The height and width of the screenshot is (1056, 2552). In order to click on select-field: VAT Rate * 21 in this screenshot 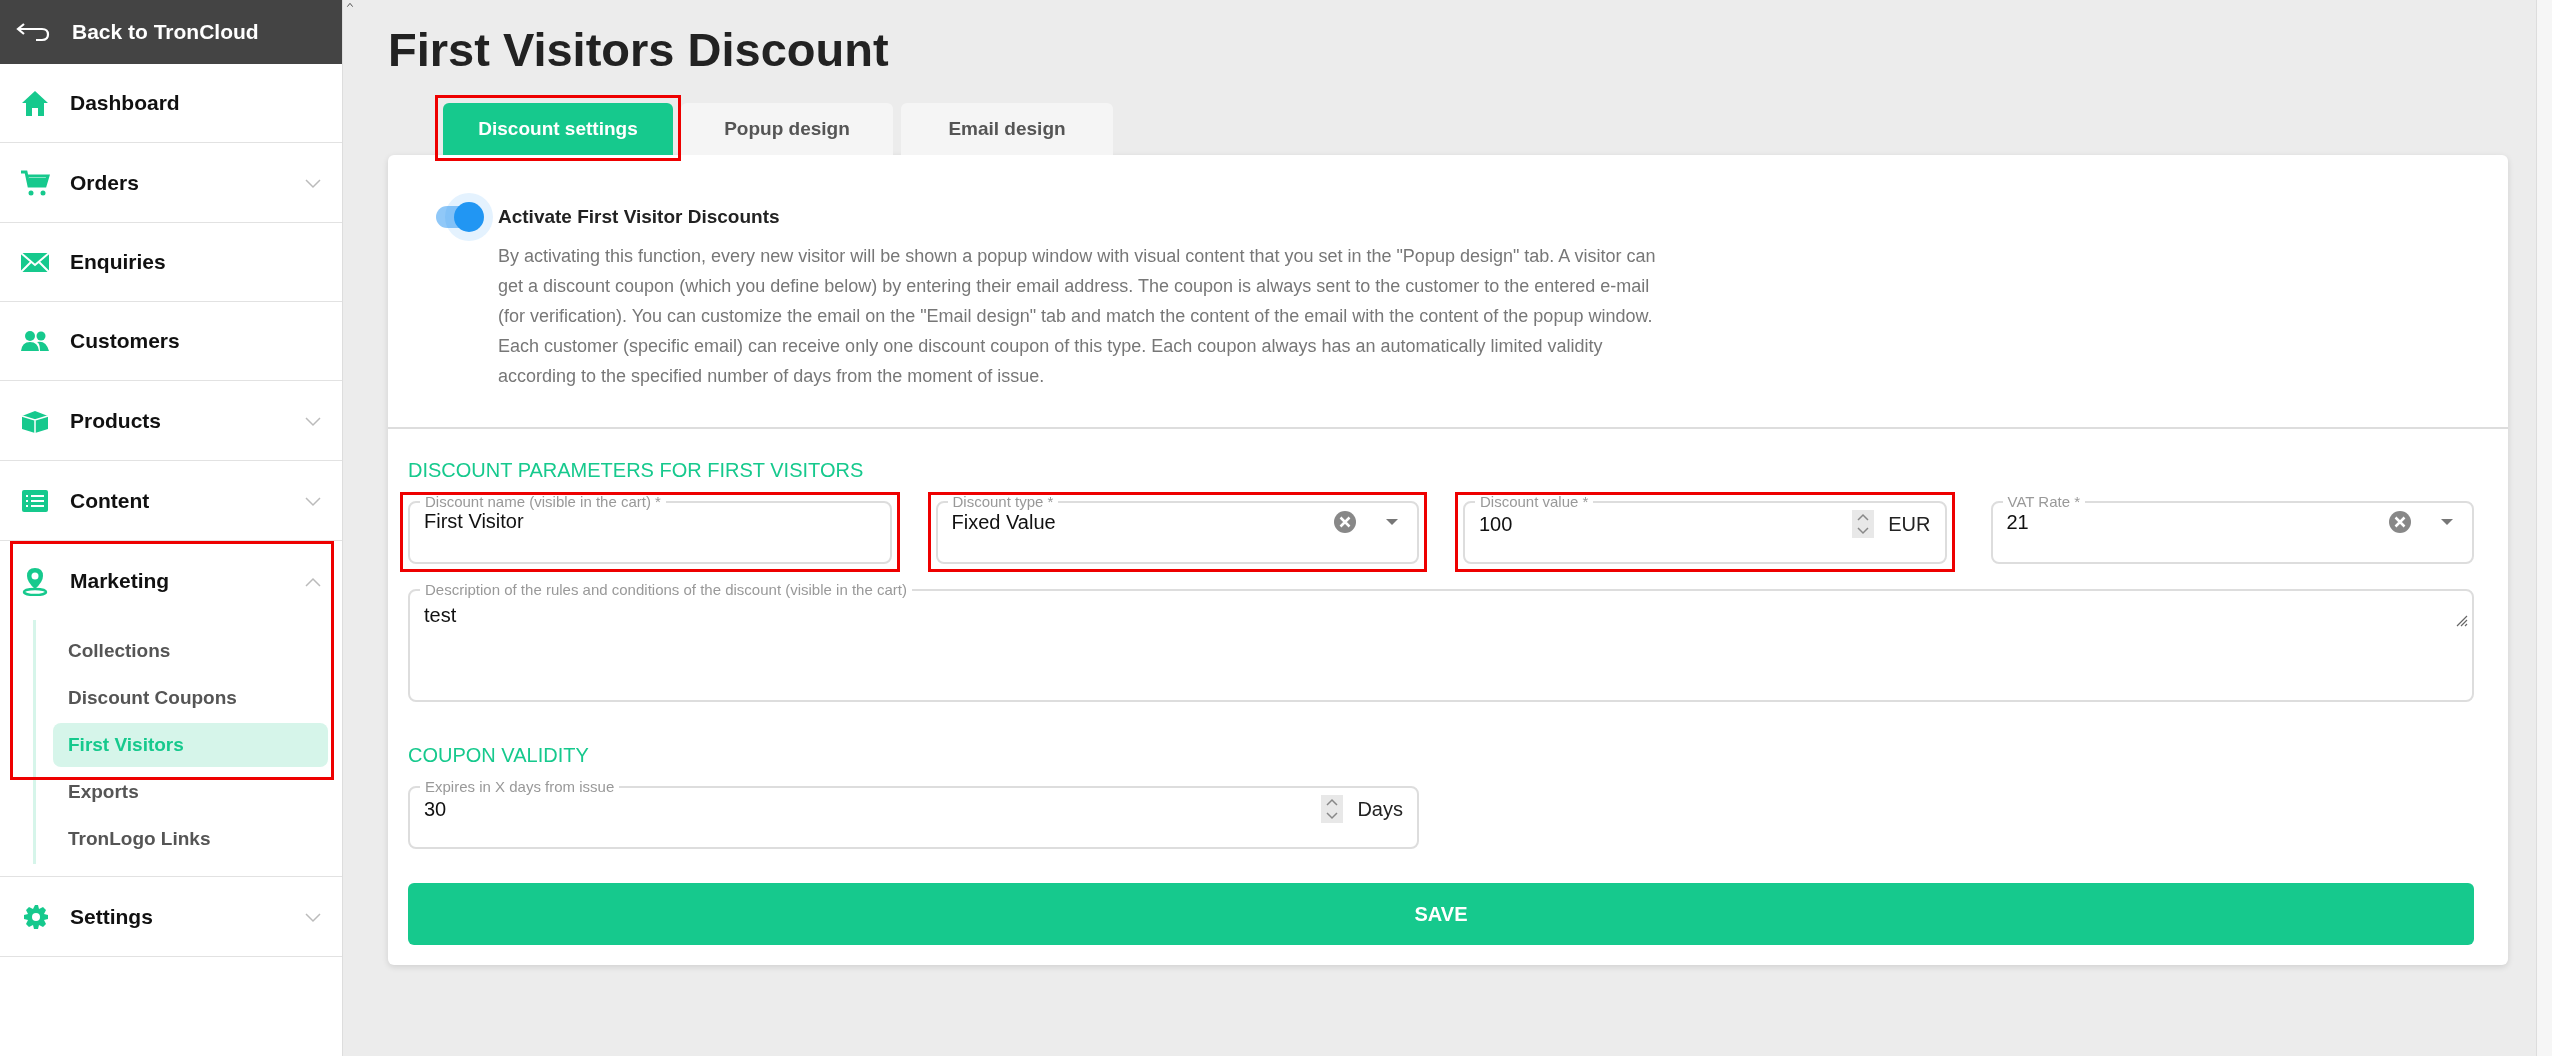, I will do `click(2232, 529)`.